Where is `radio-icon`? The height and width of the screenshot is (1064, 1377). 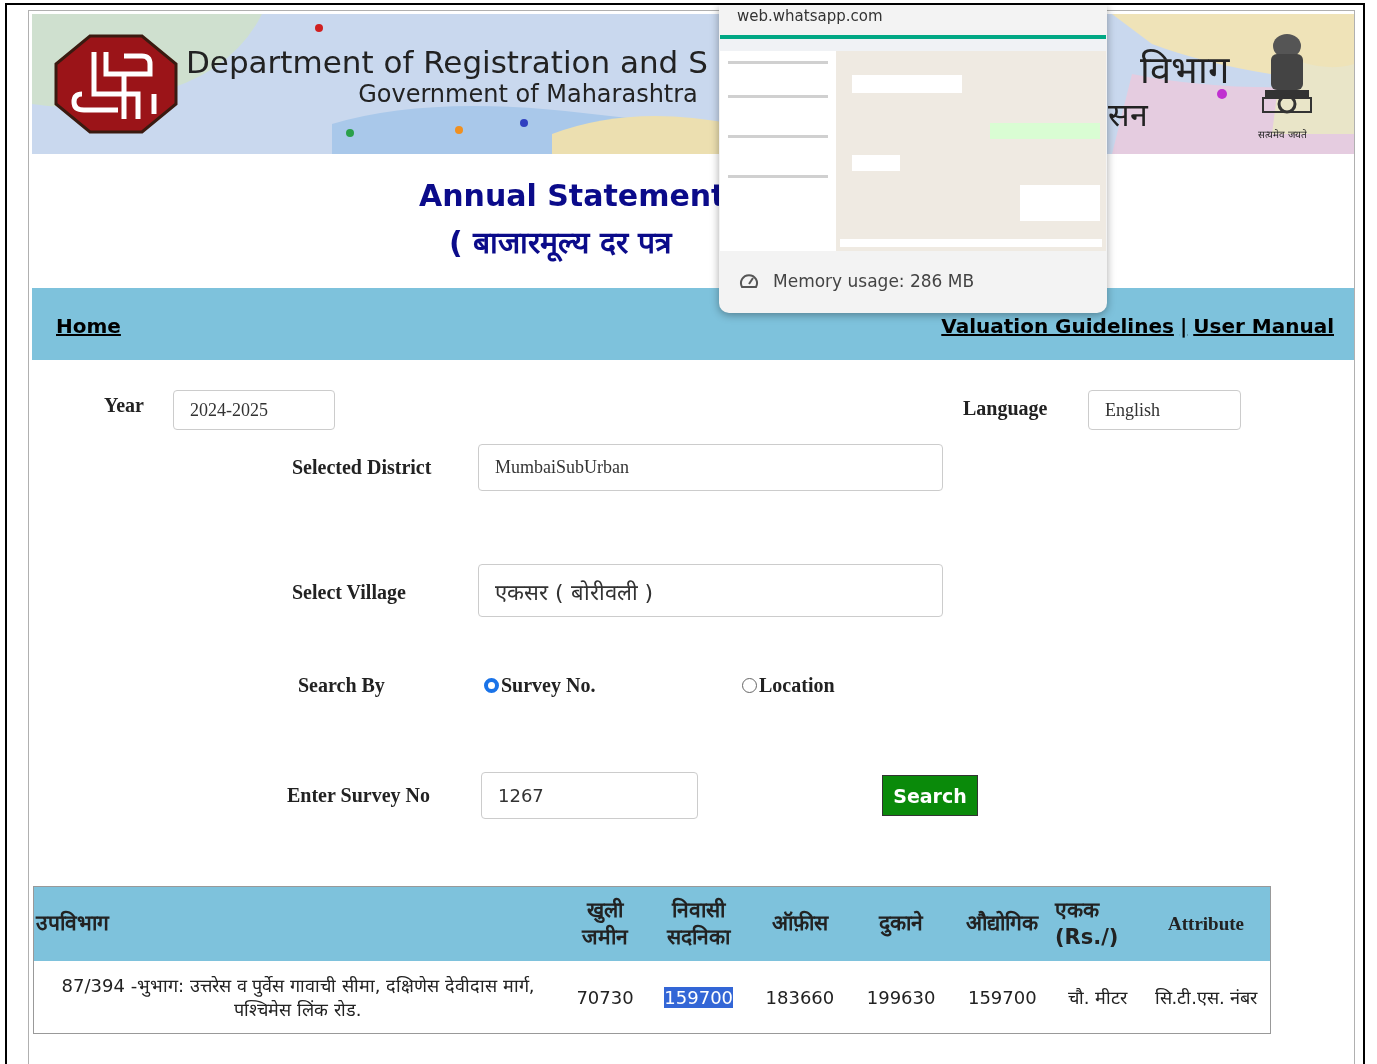
radio-icon is located at coordinates (491, 685).